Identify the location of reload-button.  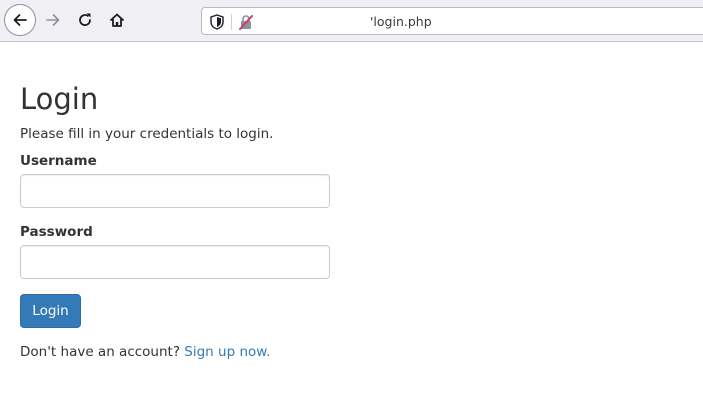
(85, 20).